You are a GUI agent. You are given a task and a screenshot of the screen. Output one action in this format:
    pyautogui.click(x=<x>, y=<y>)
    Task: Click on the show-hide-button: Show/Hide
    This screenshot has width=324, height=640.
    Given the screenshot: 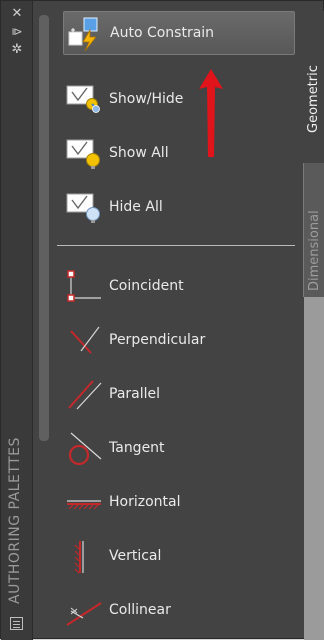 What is the action you would take?
    pyautogui.click(x=179, y=99)
    